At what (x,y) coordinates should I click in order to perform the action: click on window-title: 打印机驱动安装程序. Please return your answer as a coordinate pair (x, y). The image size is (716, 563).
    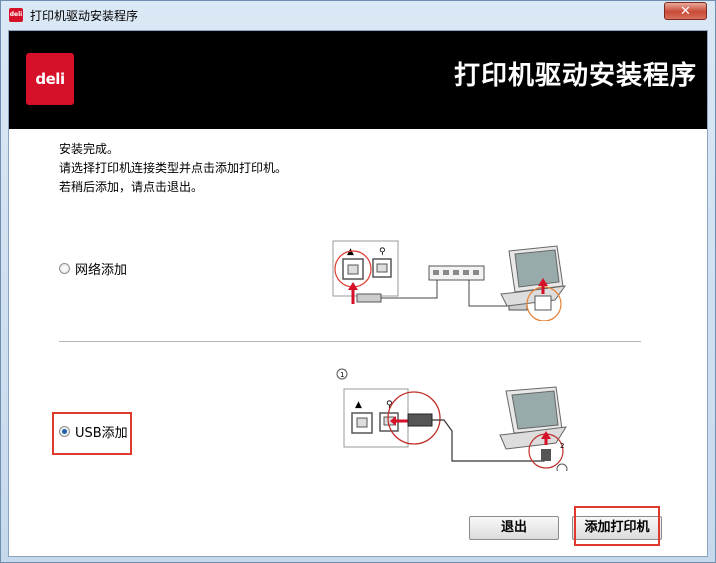
    Looking at the image, I should click on (84, 16).